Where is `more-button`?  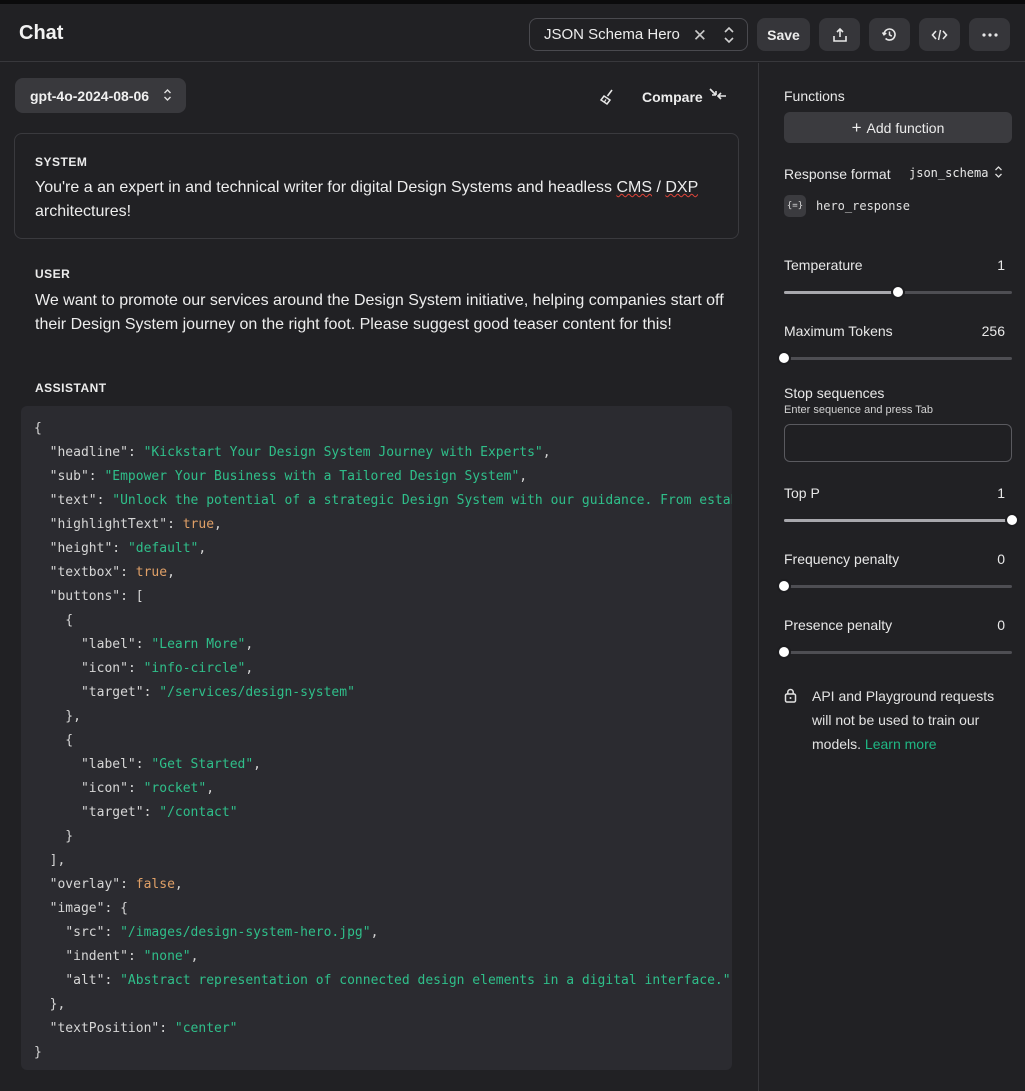
more-button is located at coordinates (989, 34).